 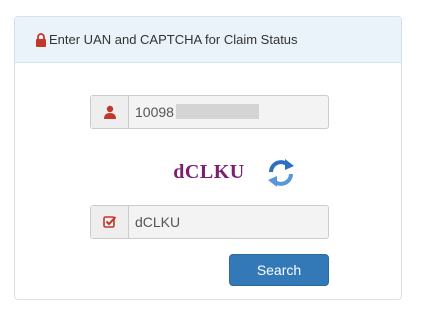 What do you see at coordinates (173, 39) in the screenshot?
I see `panel-title: Enter UAN and CAPTCHA for Claim Status` at bounding box center [173, 39].